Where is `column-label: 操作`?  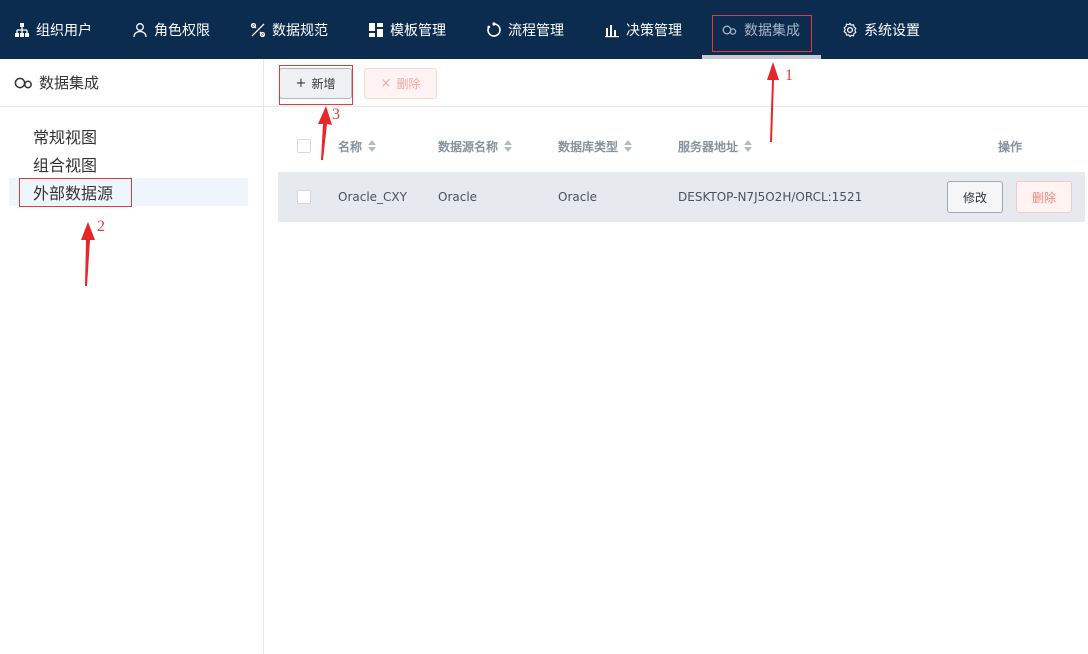 column-label: 操作 is located at coordinates (1010, 146).